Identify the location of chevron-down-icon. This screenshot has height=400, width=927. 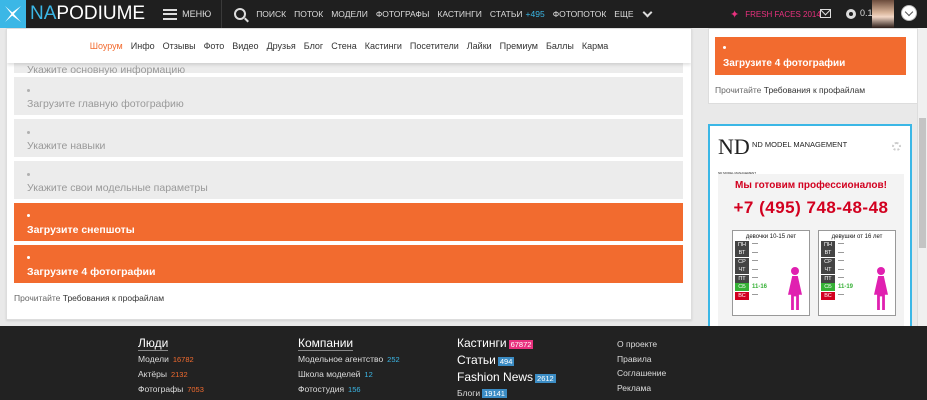
(647, 12).